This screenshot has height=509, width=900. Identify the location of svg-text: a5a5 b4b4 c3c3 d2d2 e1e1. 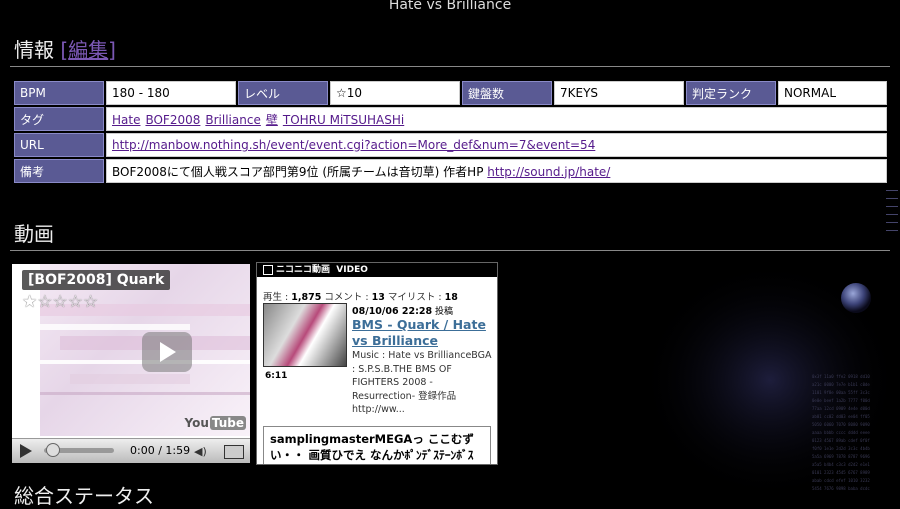
(841, 464).